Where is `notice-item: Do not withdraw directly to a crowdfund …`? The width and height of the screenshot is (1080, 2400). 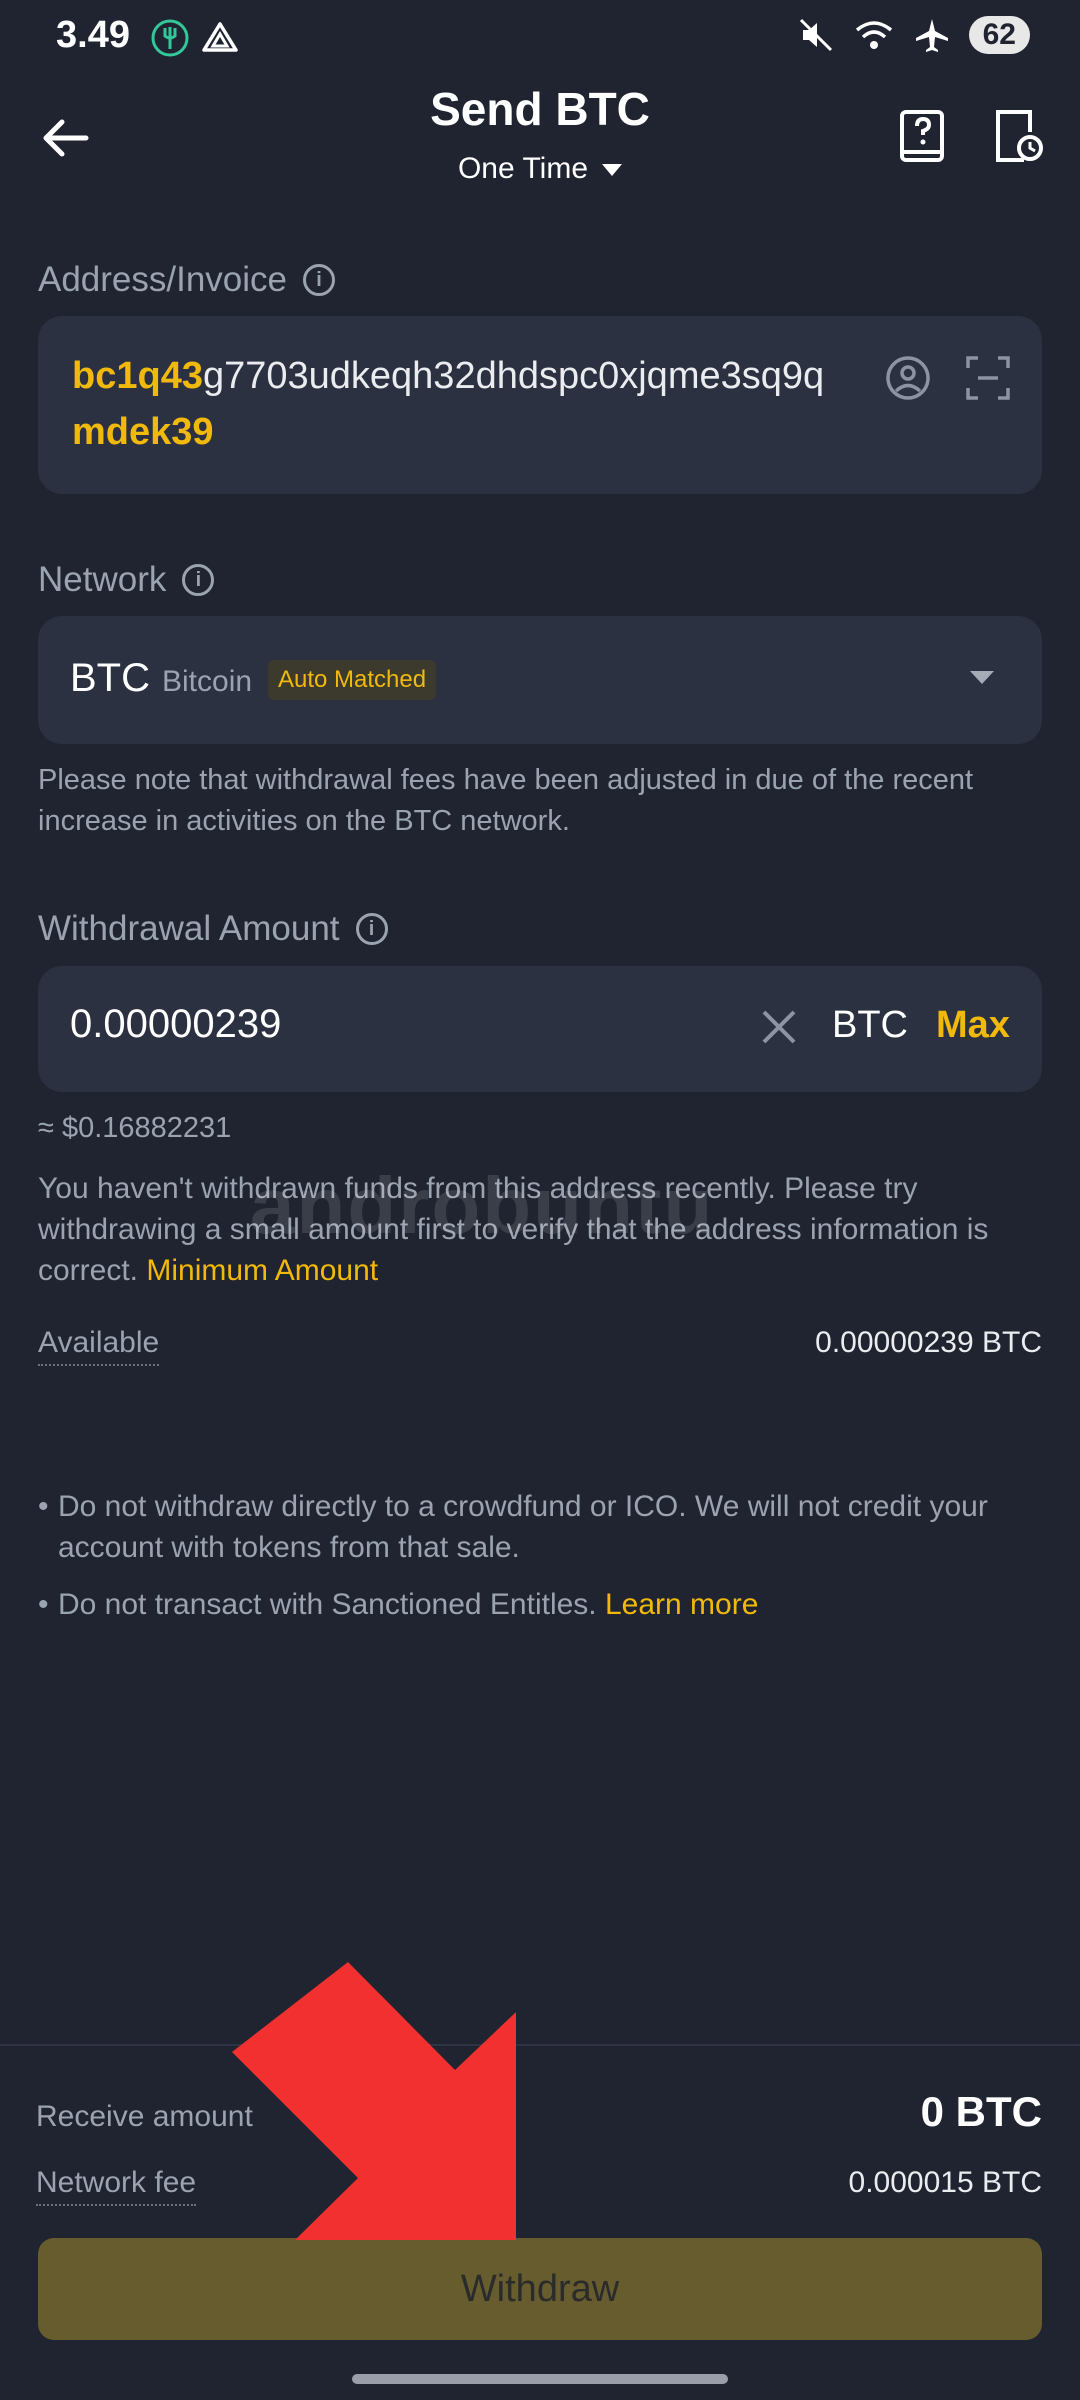
notice-item: Do not withdraw directly to a crowdfund … is located at coordinates (540, 1527).